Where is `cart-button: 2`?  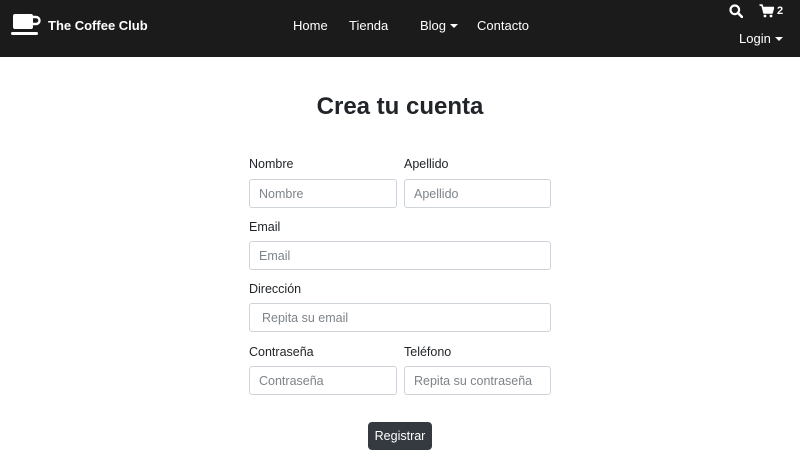
cart-button: 2 is located at coordinates (771, 11).